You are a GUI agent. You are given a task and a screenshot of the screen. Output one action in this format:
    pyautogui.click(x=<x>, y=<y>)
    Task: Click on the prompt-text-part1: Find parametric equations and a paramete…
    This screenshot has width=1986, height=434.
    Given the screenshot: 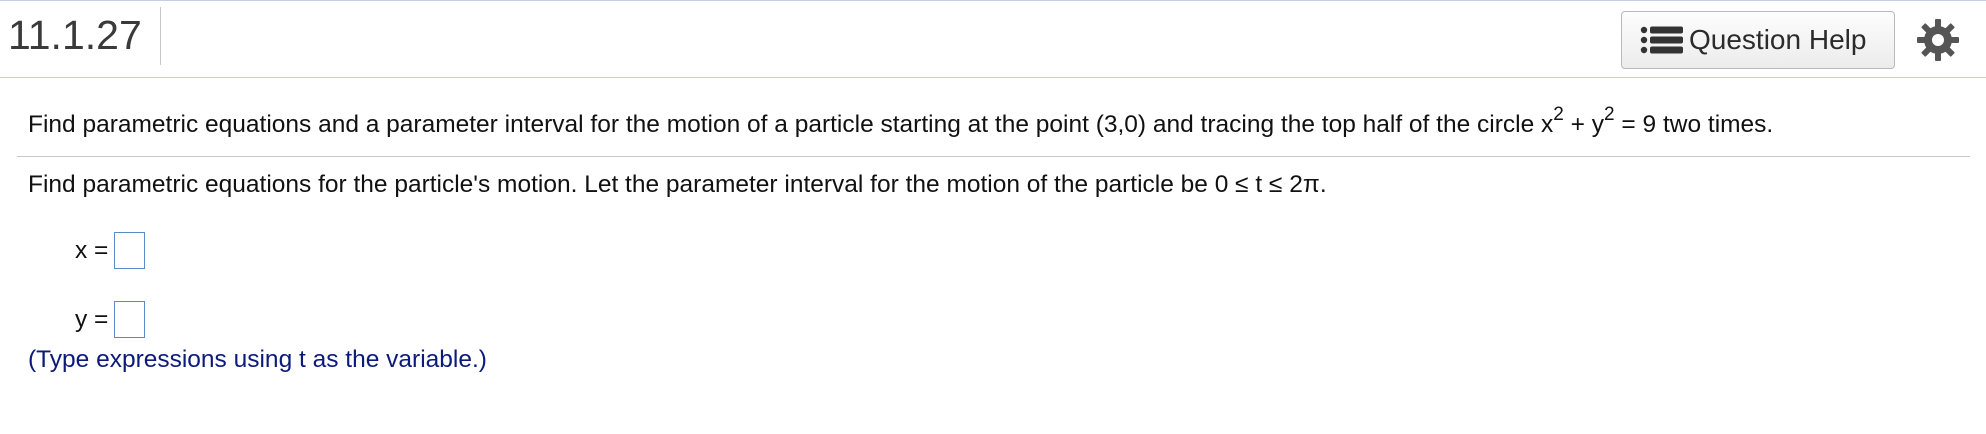 What is the action you would take?
    pyautogui.click(x=791, y=124)
    